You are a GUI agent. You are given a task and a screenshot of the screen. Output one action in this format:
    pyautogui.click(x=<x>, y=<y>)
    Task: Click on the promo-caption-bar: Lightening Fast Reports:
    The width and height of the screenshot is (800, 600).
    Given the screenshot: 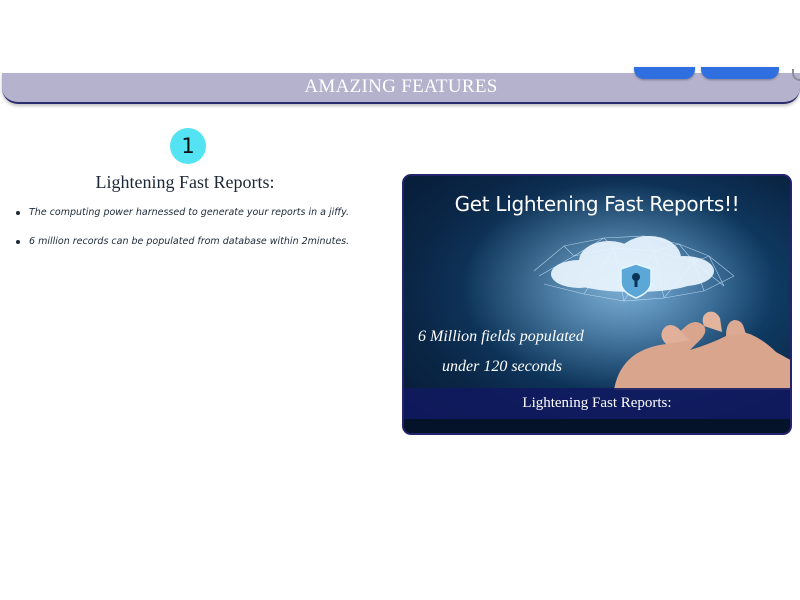 What is the action you would take?
    pyautogui.click(x=597, y=403)
    